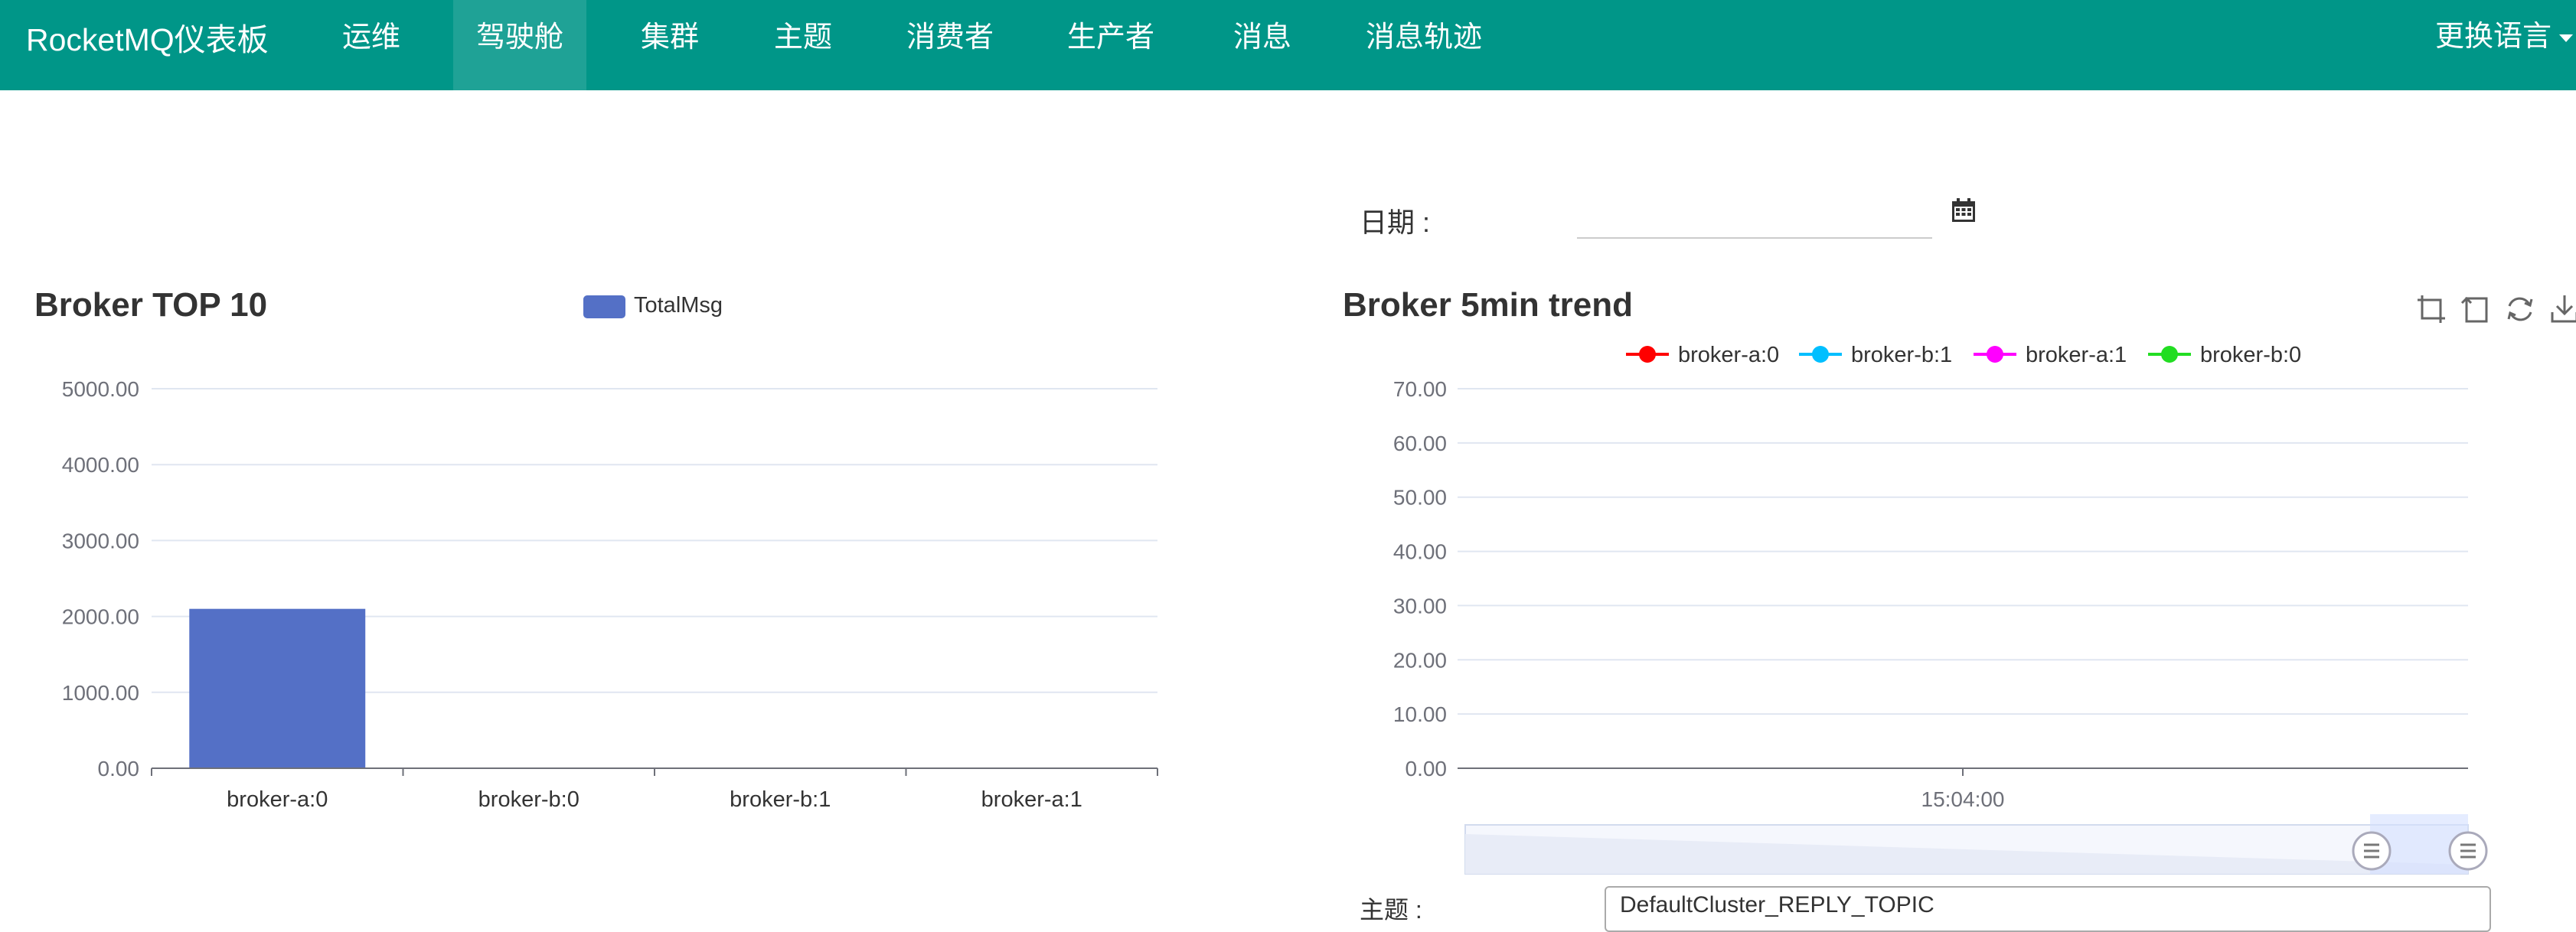 The width and height of the screenshot is (2576, 932). Describe the element at coordinates (2493, 37) in the screenshot. I see `language-label: 更换语言` at that location.